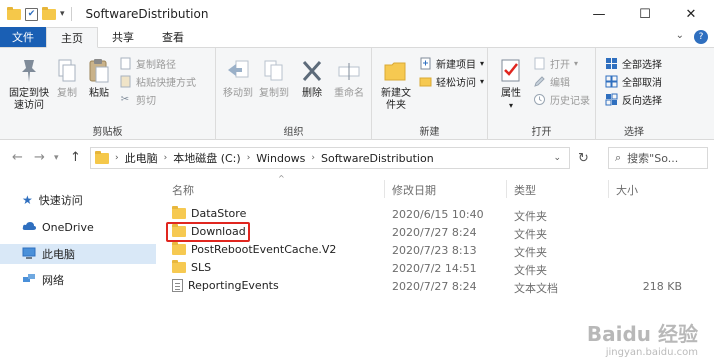 The height and width of the screenshot is (364, 714). What do you see at coordinates (536, 288) in the screenshot?
I see `file-type: 文本文档` at bounding box center [536, 288].